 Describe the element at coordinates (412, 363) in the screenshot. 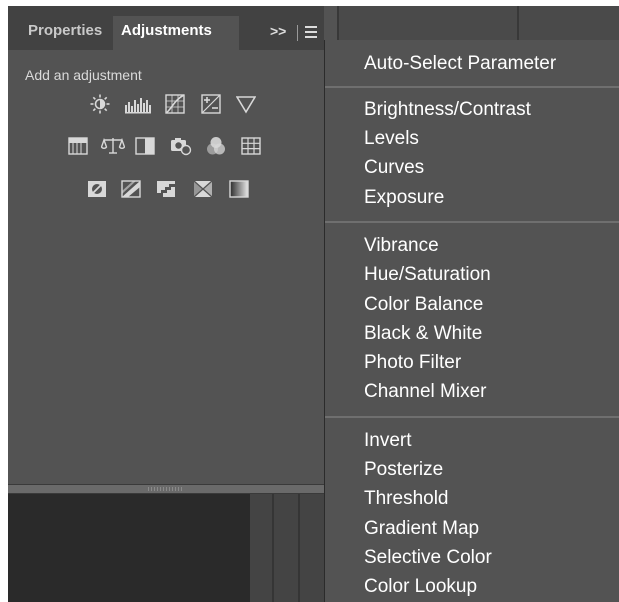

I see `menu-item-photo-filter: Photo Filter` at that location.